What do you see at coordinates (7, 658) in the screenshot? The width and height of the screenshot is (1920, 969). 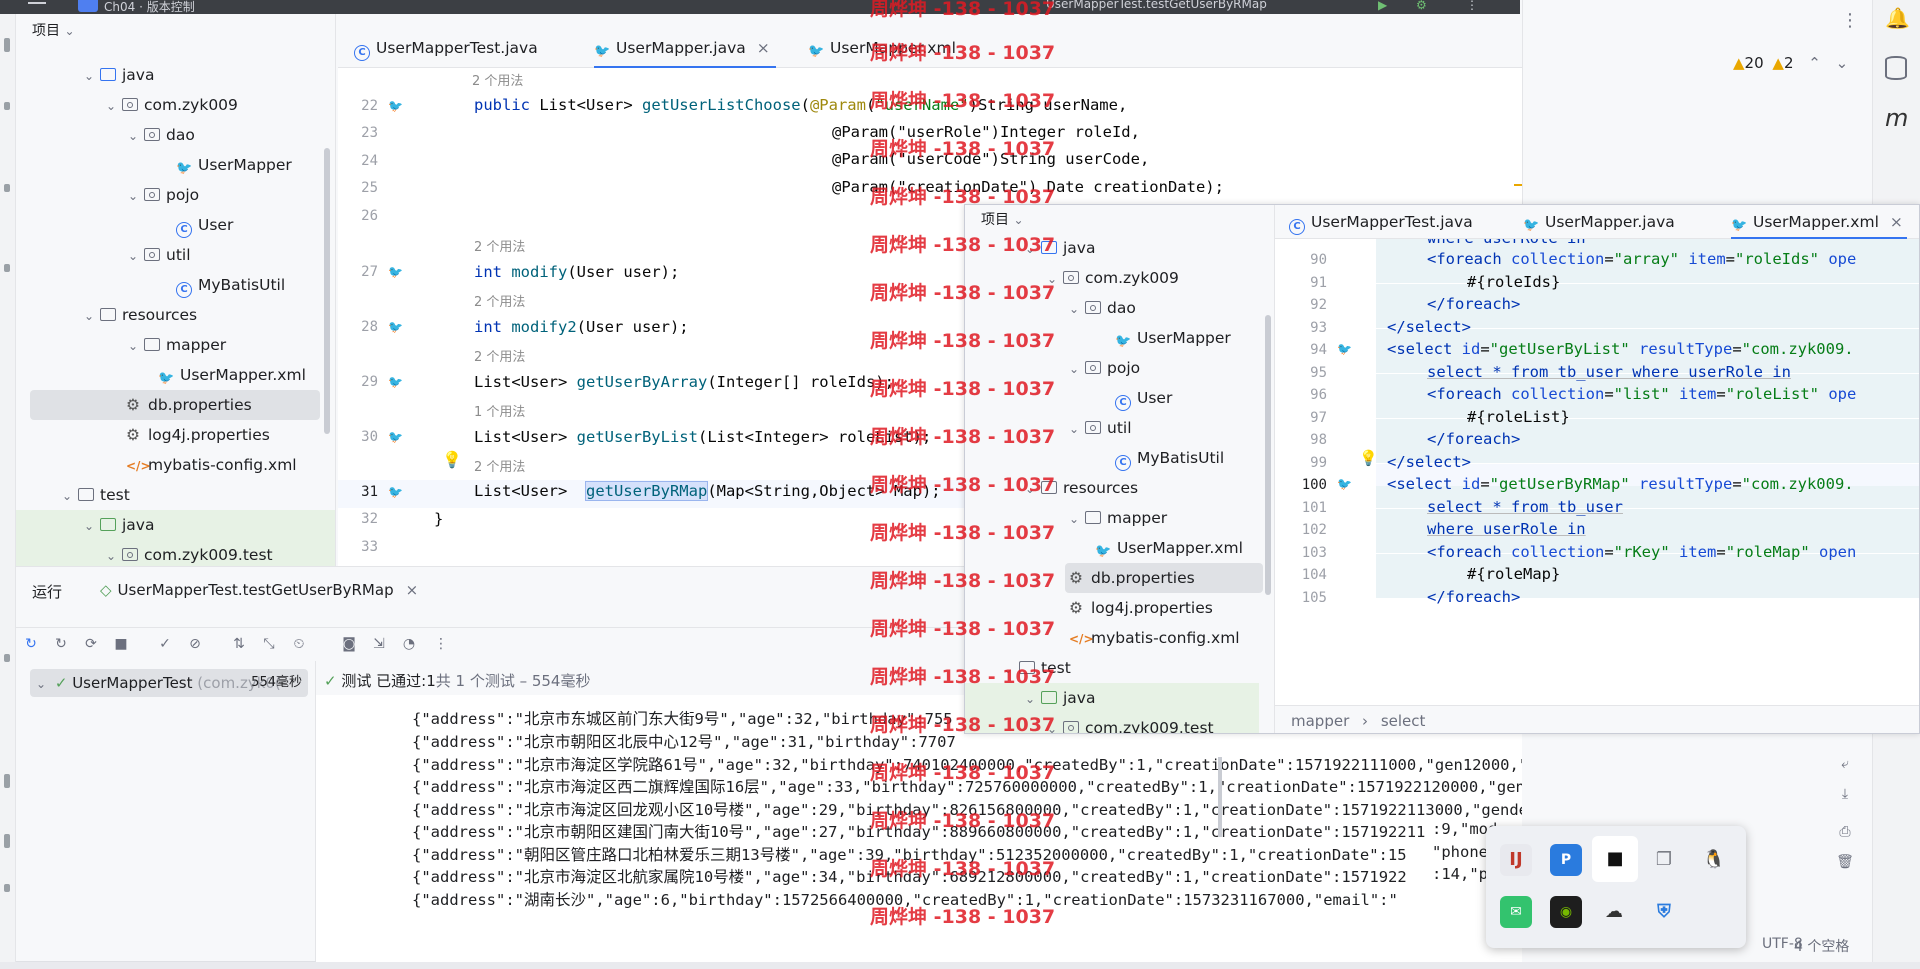 I see `run-tool-icon` at bounding box center [7, 658].